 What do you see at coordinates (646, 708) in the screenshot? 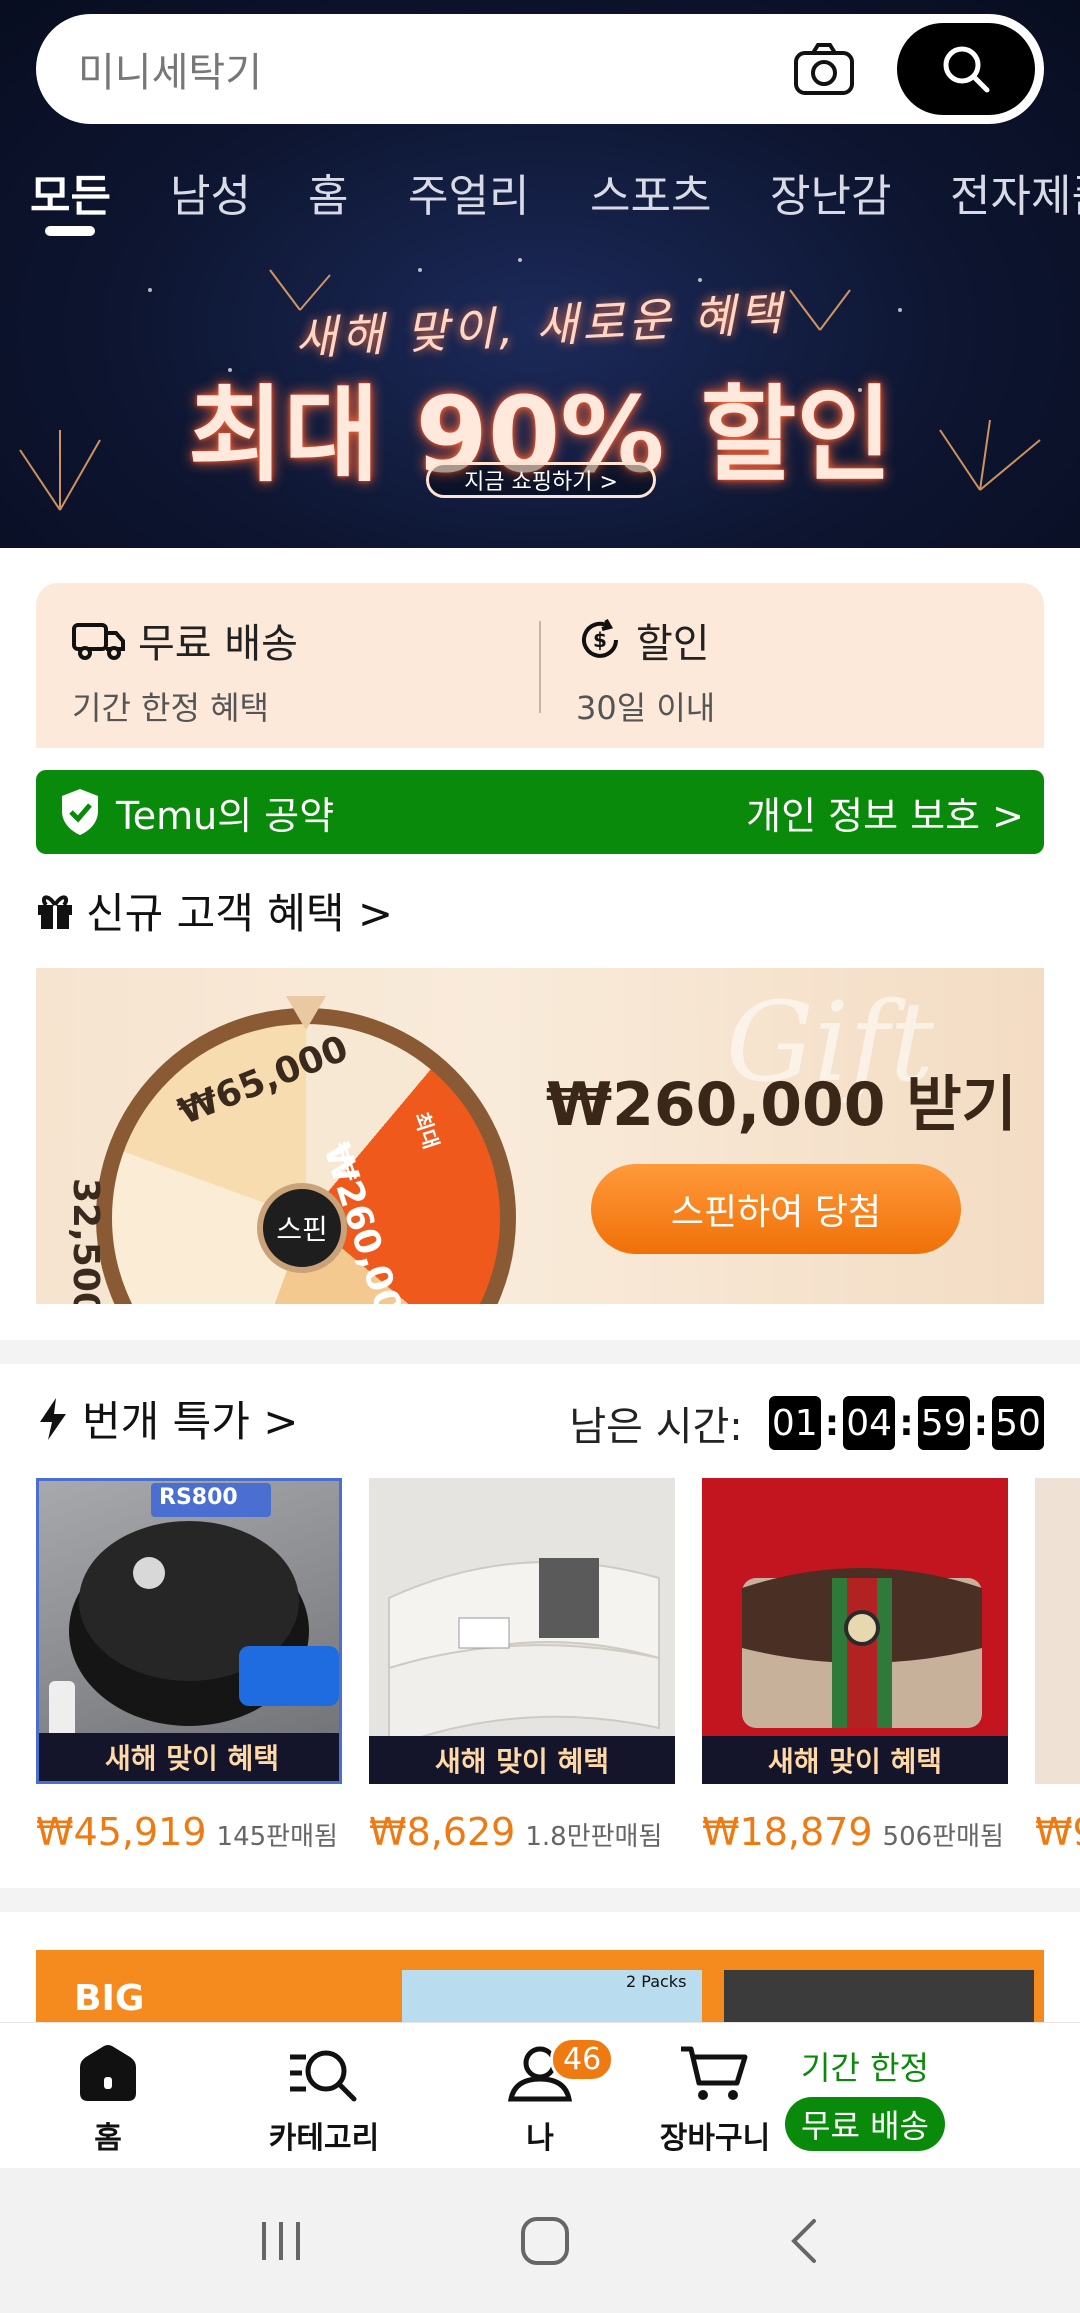
I see `benefit-subtitle: 30일 이내` at bounding box center [646, 708].